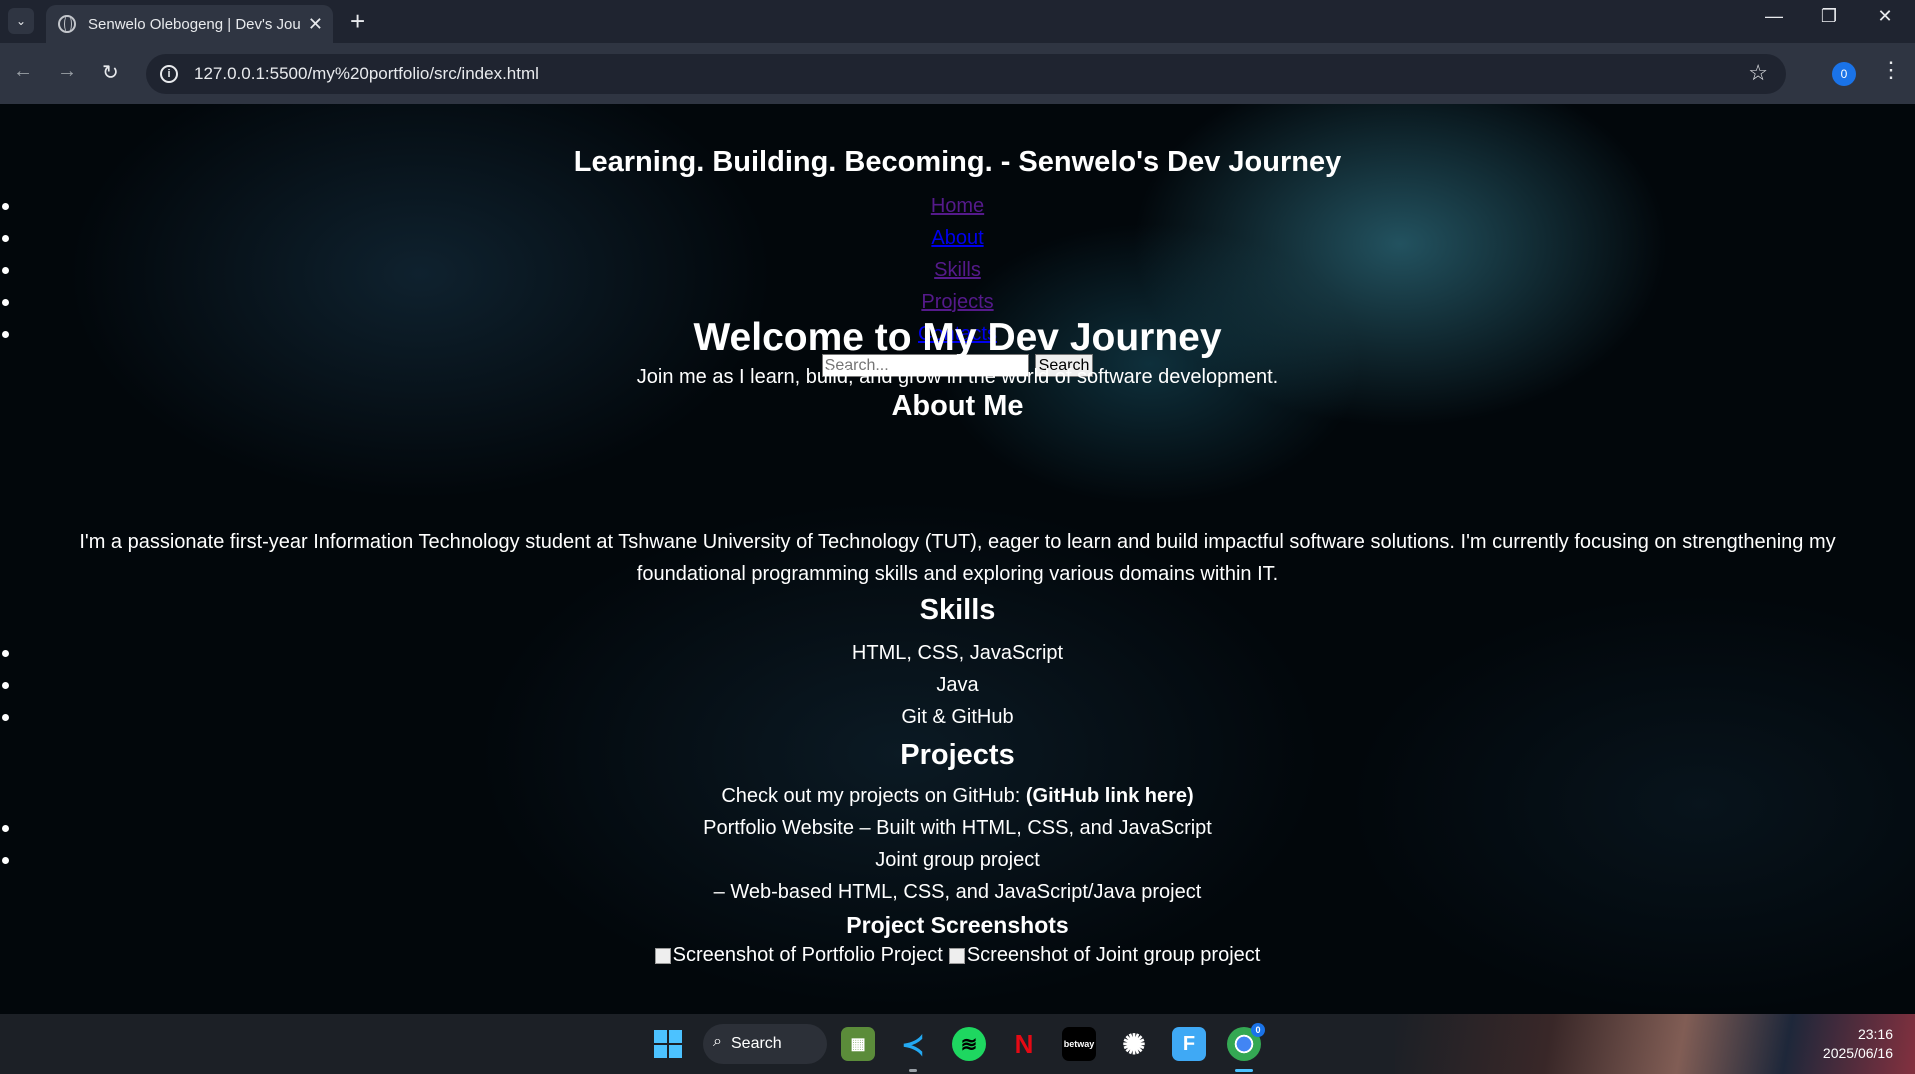 The image size is (1915, 1074). Describe the element at coordinates (1774, 16) in the screenshot. I see `minimize-icon: —` at that location.